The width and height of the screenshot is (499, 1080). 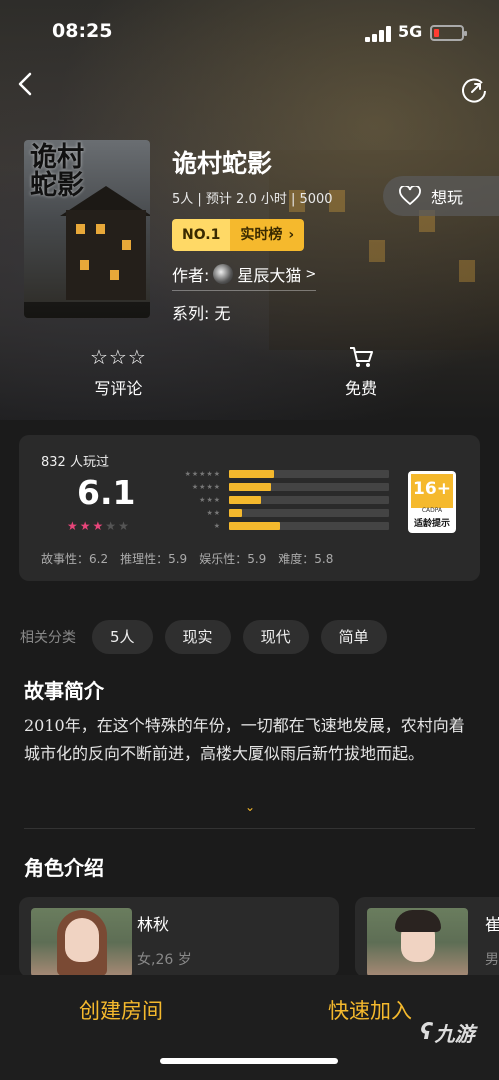 What do you see at coordinates (249, 828) in the screenshot?
I see `divider` at bounding box center [249, 828].